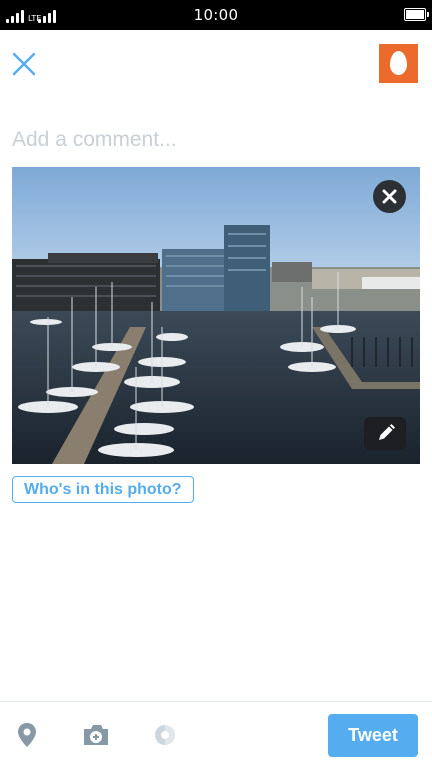 The width and height of the screenshot is (432, 769). Describe the element at coordinates (165, 735) in the screenshot. I see `draft-icon` at that location.